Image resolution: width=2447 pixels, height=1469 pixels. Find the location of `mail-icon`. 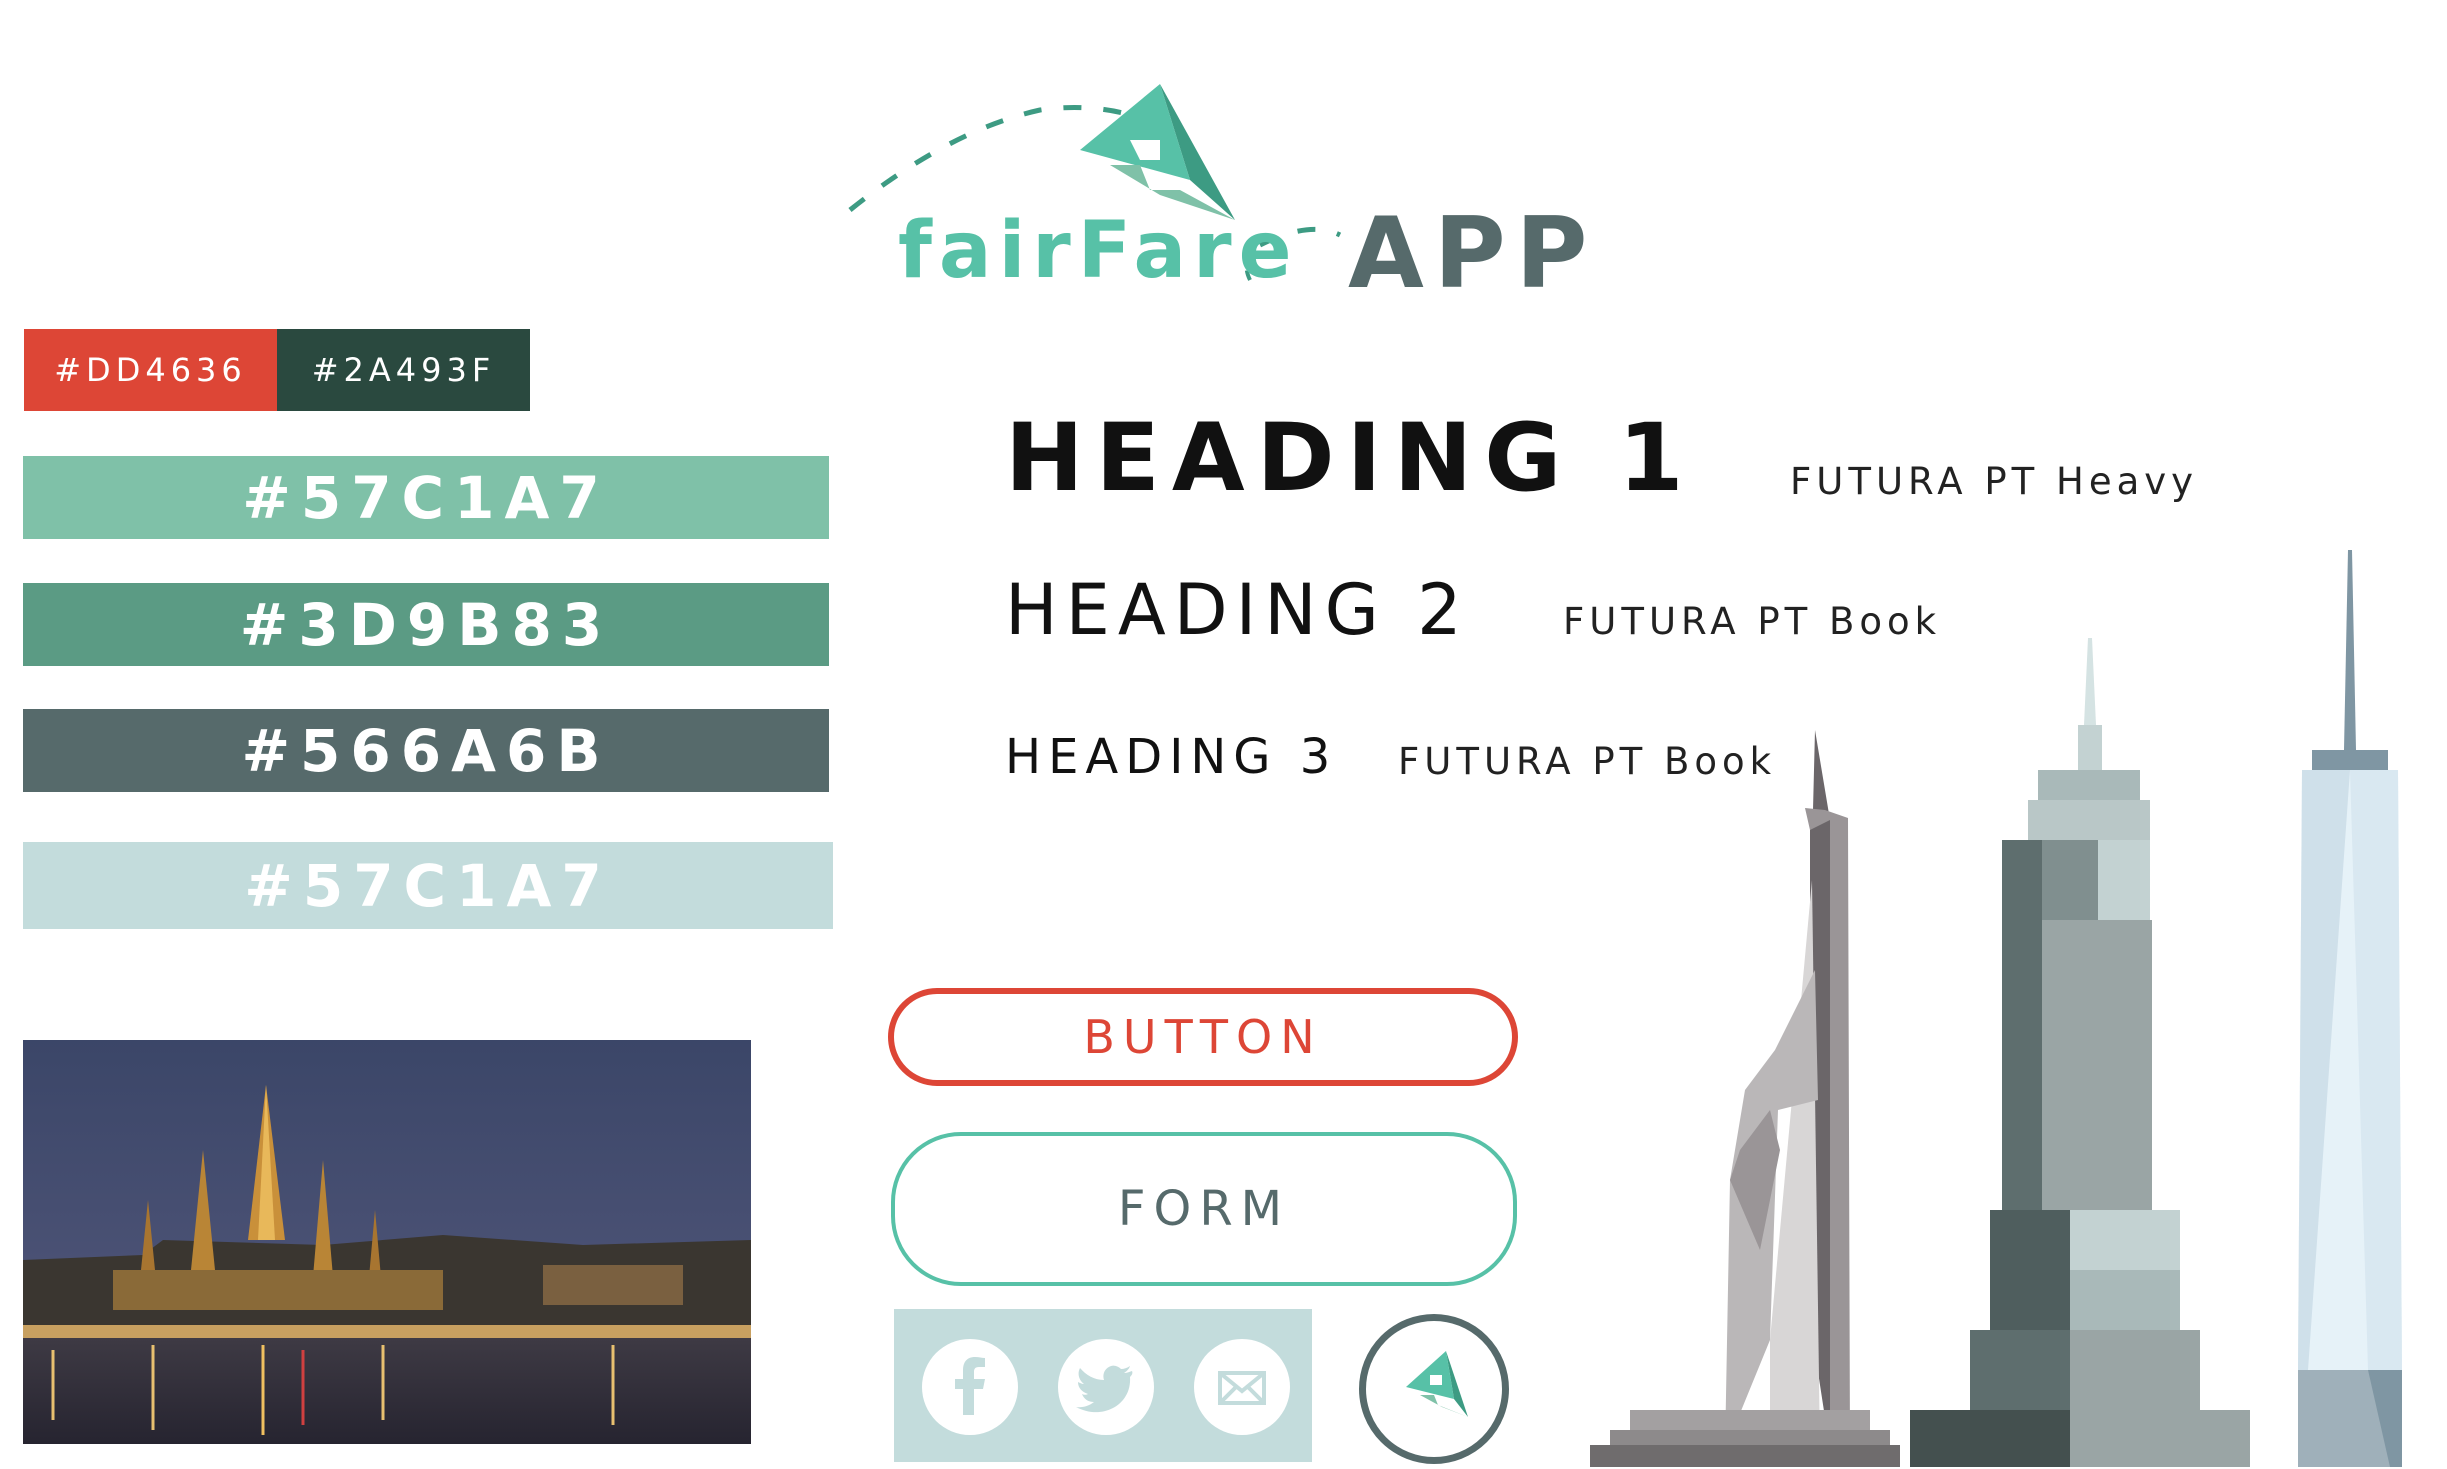

mail-icon is located at coordinates (1242, 1387).